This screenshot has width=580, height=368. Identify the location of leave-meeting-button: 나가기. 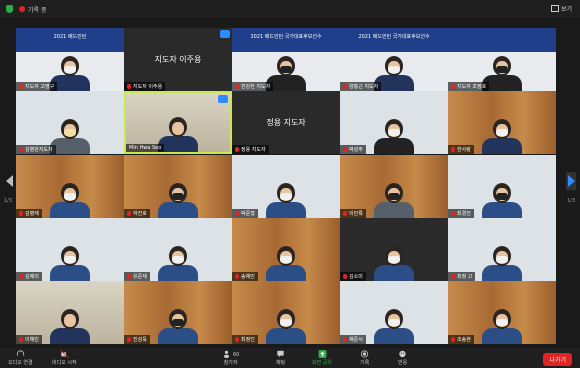
(557, 359).